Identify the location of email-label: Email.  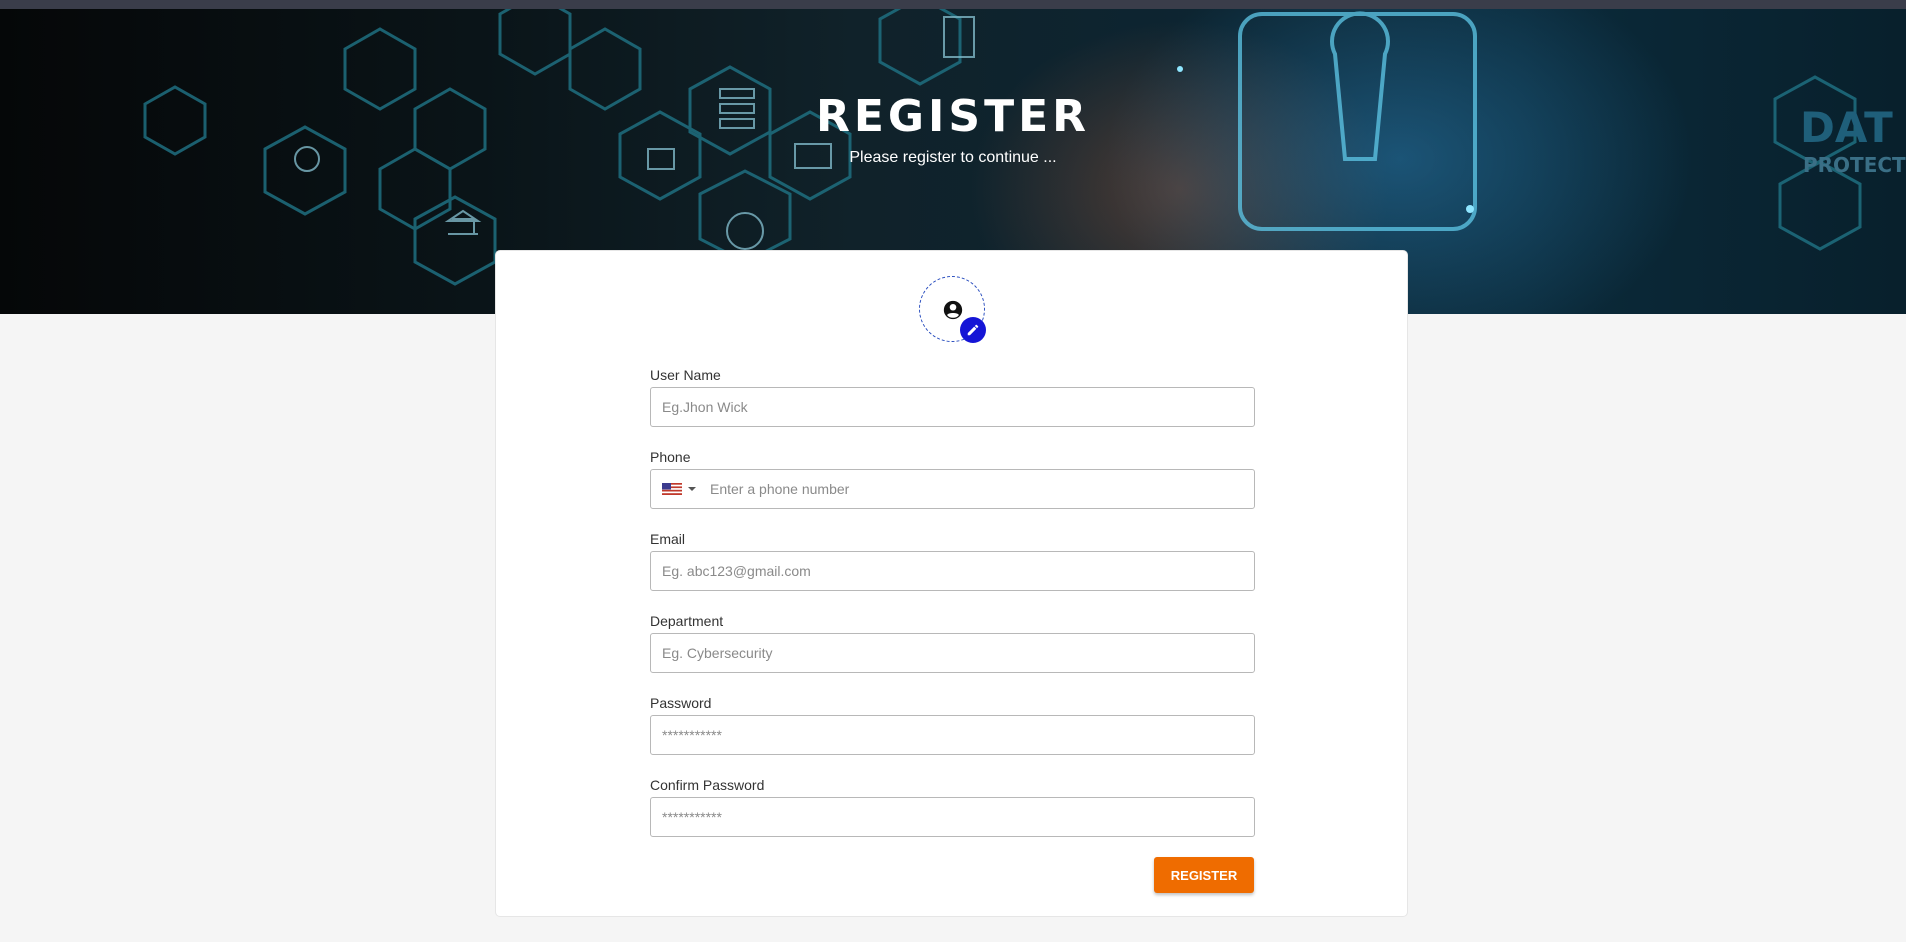
(668, 539).